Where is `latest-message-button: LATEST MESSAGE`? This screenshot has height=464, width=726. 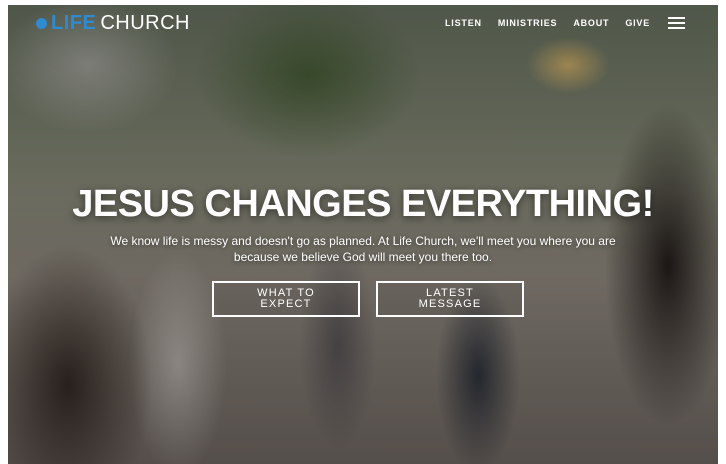
latest-message-button: LATEST MESSAGE is located at coordinates (450, 299).